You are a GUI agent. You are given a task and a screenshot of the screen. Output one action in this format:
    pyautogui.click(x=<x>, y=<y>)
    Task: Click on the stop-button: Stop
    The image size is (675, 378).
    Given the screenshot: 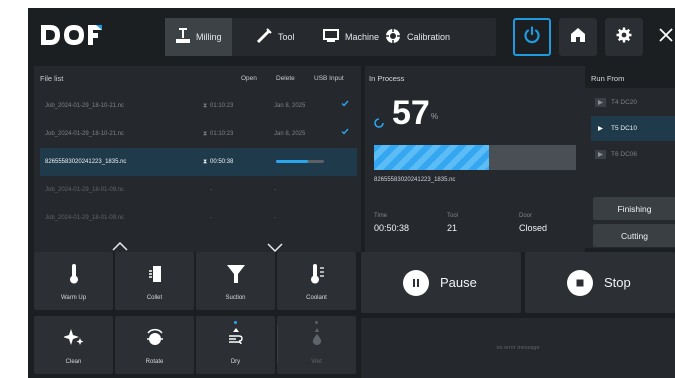 What is the action you would take?
    pyautogui.click(x=600, y=282)
    